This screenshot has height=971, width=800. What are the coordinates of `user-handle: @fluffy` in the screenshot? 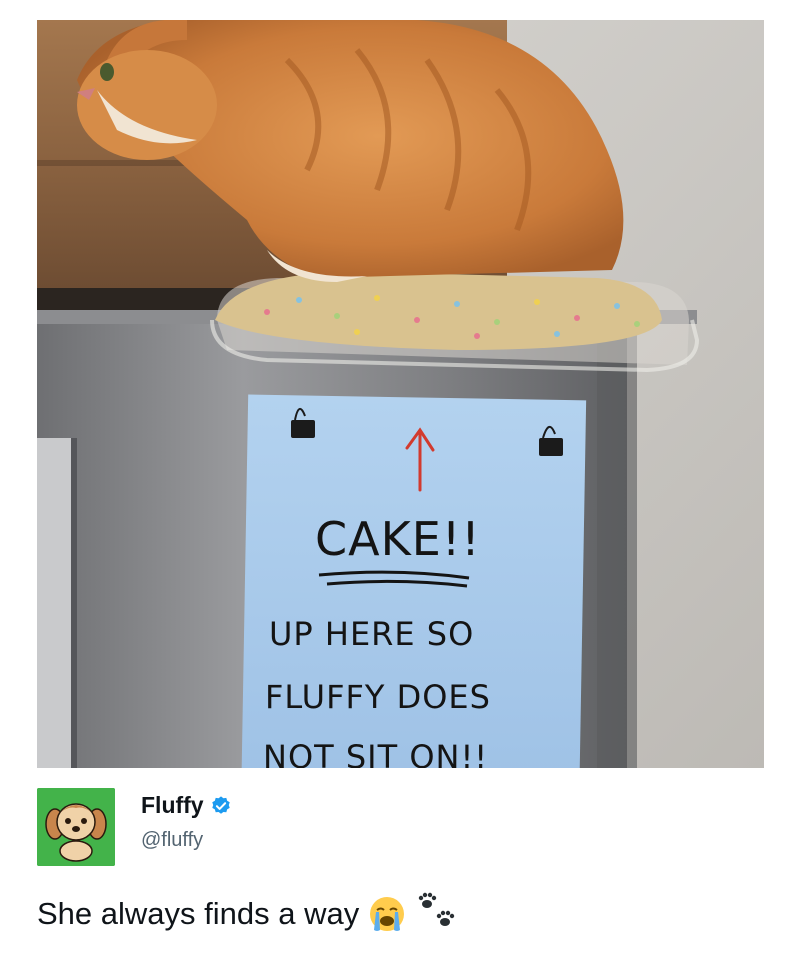 It's located at (186, 840).